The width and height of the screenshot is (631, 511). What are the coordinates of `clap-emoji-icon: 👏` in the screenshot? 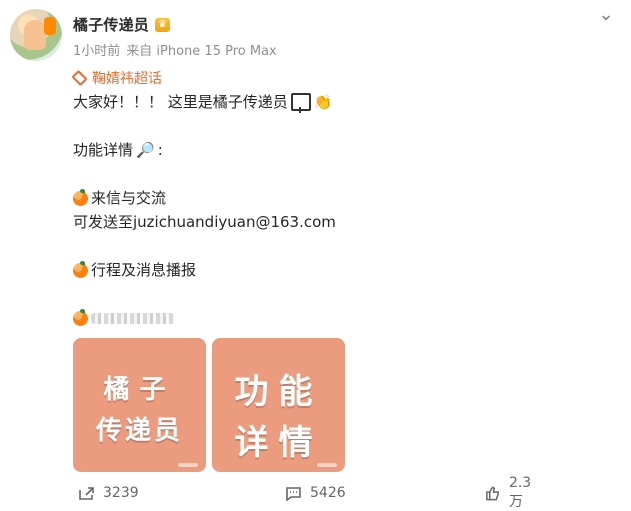 It's located at (323, 102).